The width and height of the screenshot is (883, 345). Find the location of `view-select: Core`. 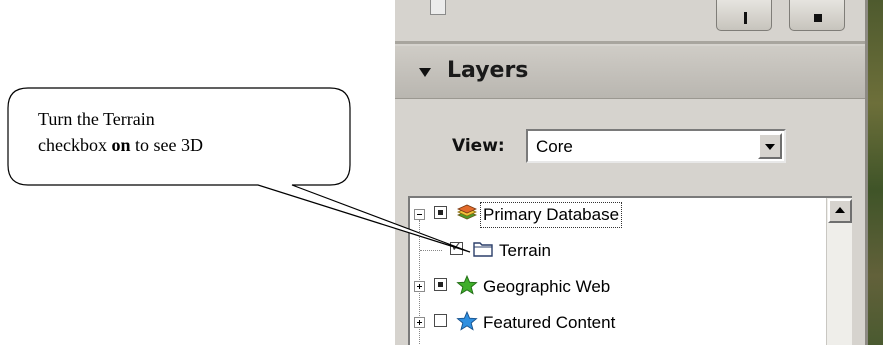

view-select: Core is located at coordinates (656, 146).